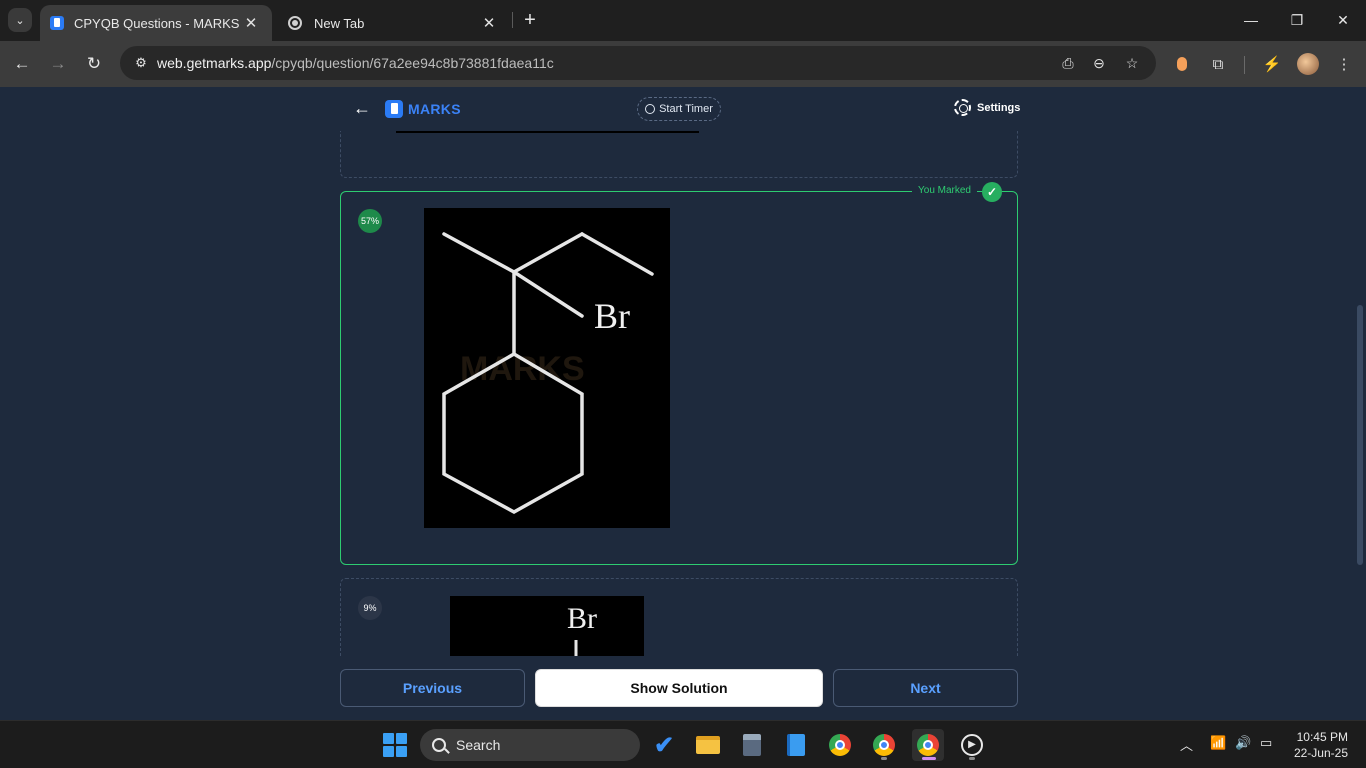 The image size is (1366, 768). I want to click on restore-button: ❐, so click(1297, 20).